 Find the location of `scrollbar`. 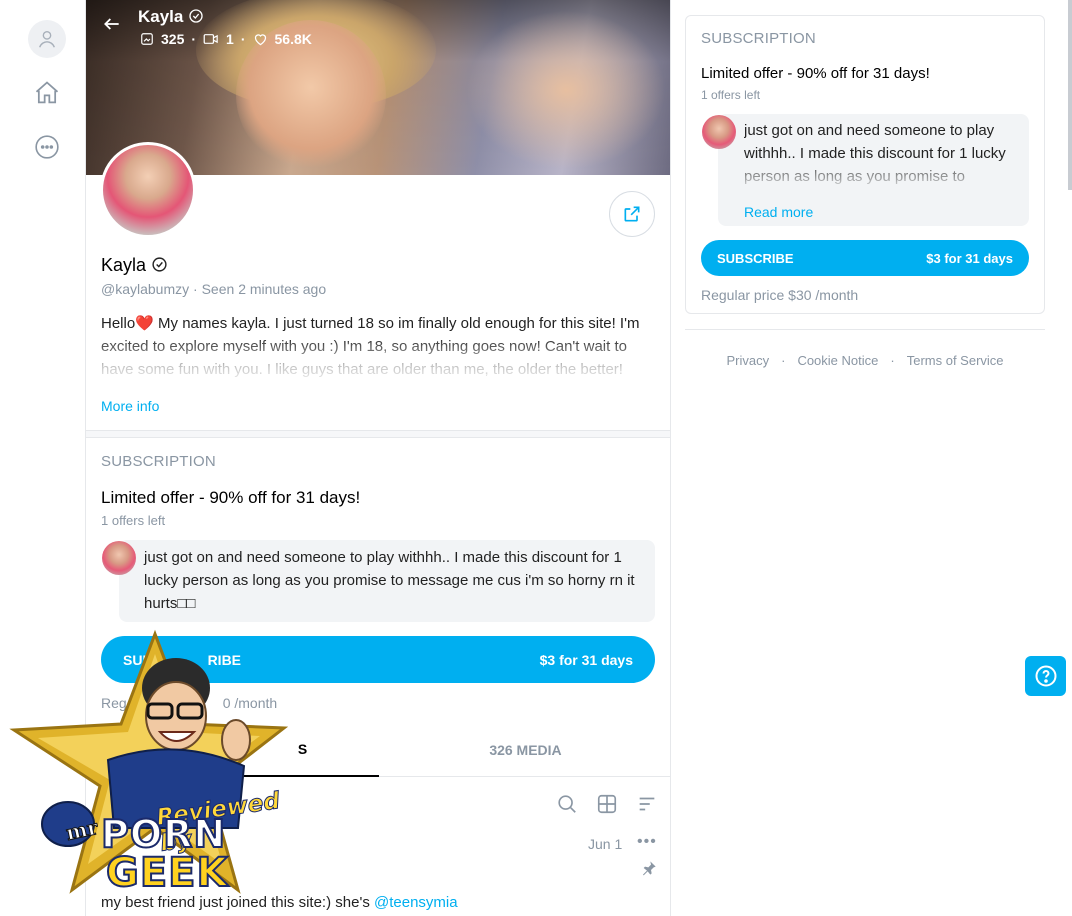

scrollbar is located at coordinates (1070, 95).